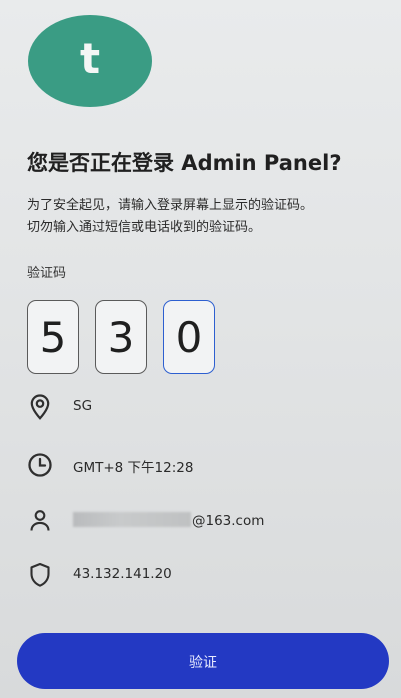 This screenshot has width=401, height=698. Describe the element at coordinates (40, 465) in the screenshot. I see `clock-icon` at that location.